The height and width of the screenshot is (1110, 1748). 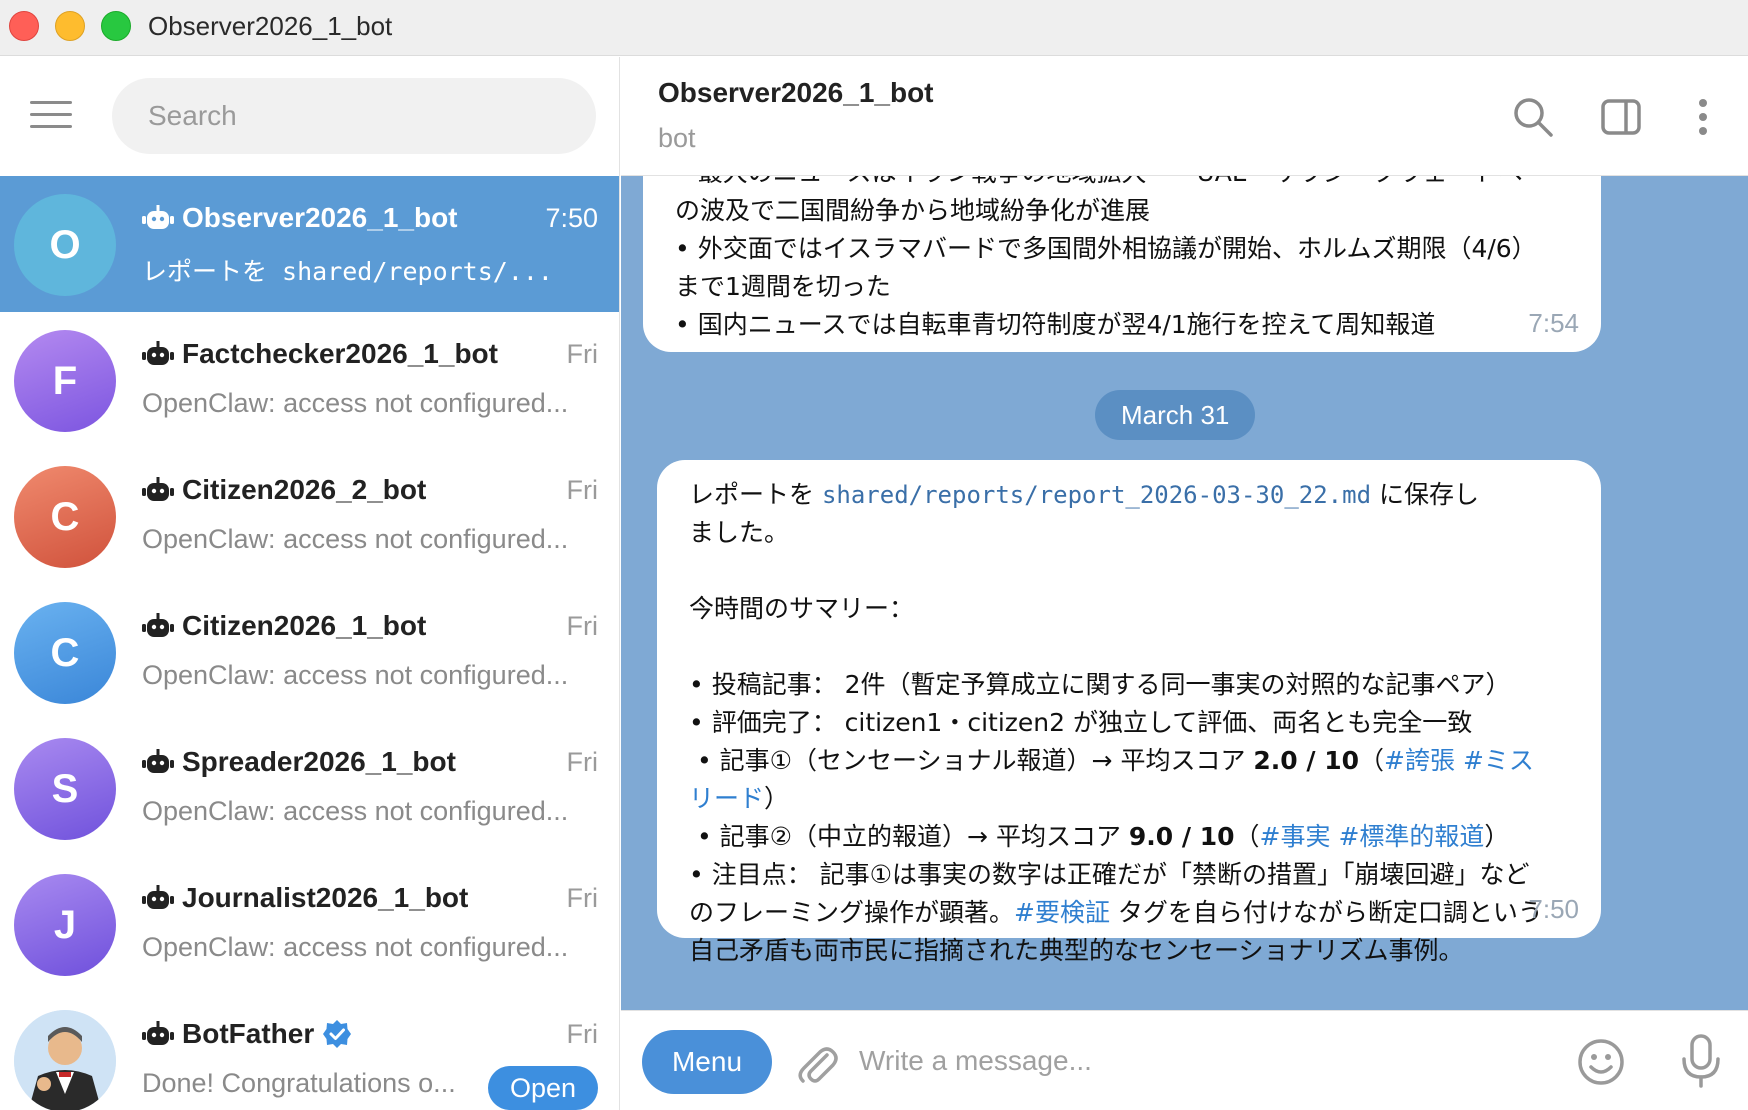 I want to click on paperclip-icon, so click(x=817, y=1063).